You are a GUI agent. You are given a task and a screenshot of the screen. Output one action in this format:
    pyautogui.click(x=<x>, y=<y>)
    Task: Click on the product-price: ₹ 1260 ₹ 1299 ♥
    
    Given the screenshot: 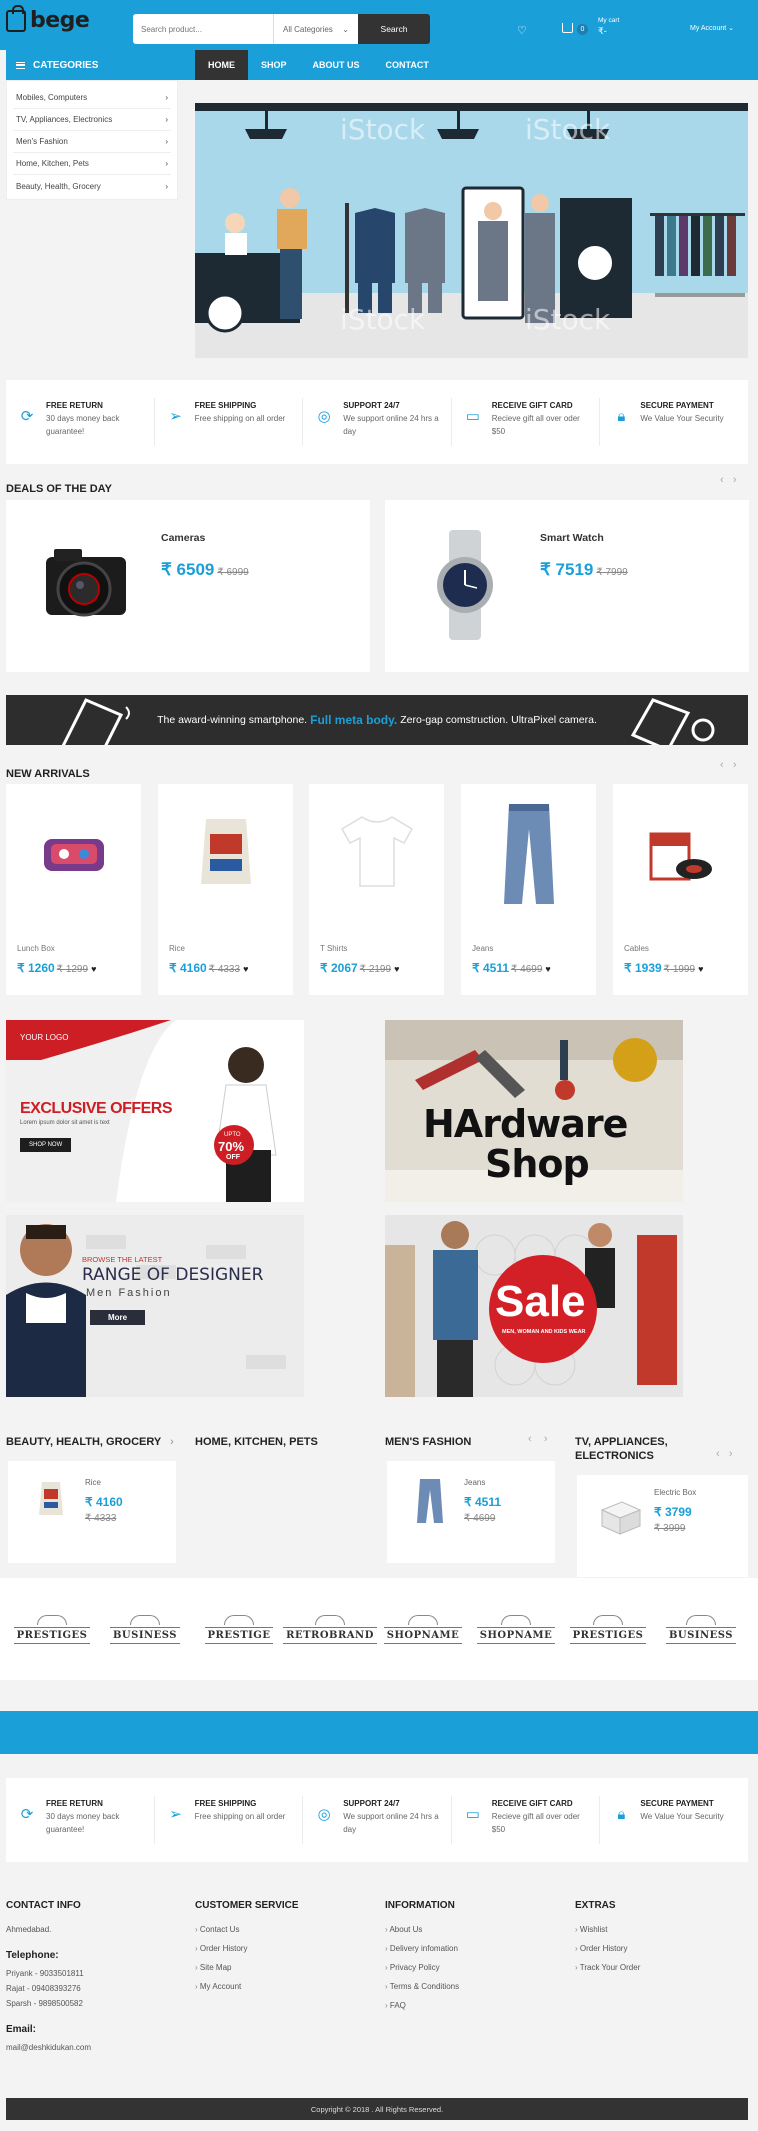 What is the action you would take?
    pyautogui.click(x=56, y=968)
    